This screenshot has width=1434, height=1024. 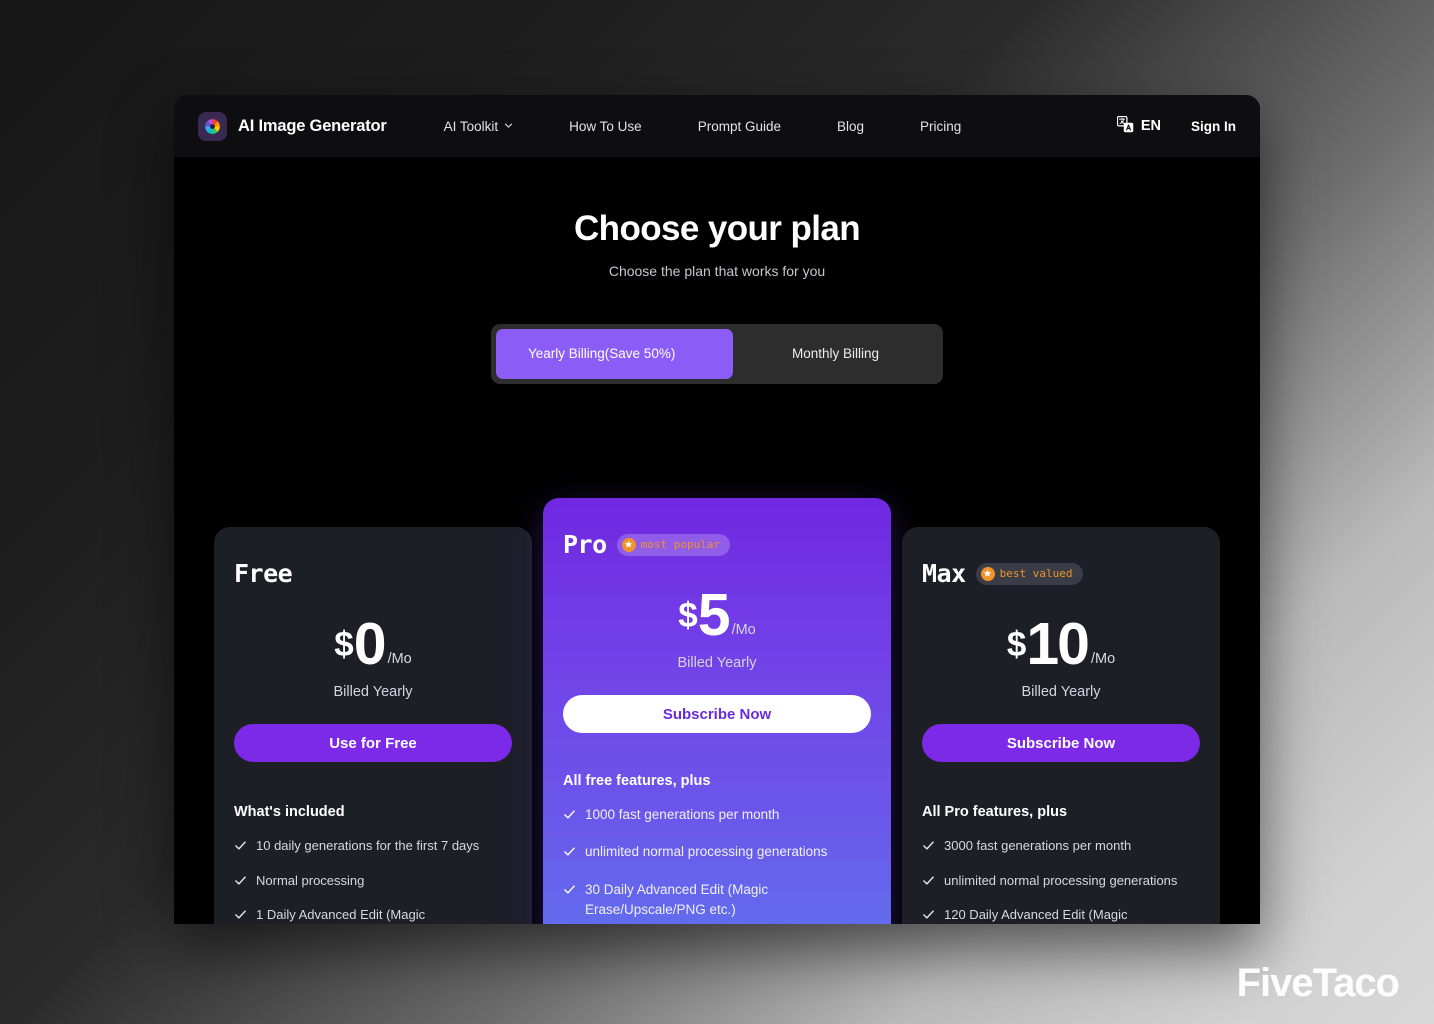 I want to click on badge-label: most popular, so click(x=680, y=544).